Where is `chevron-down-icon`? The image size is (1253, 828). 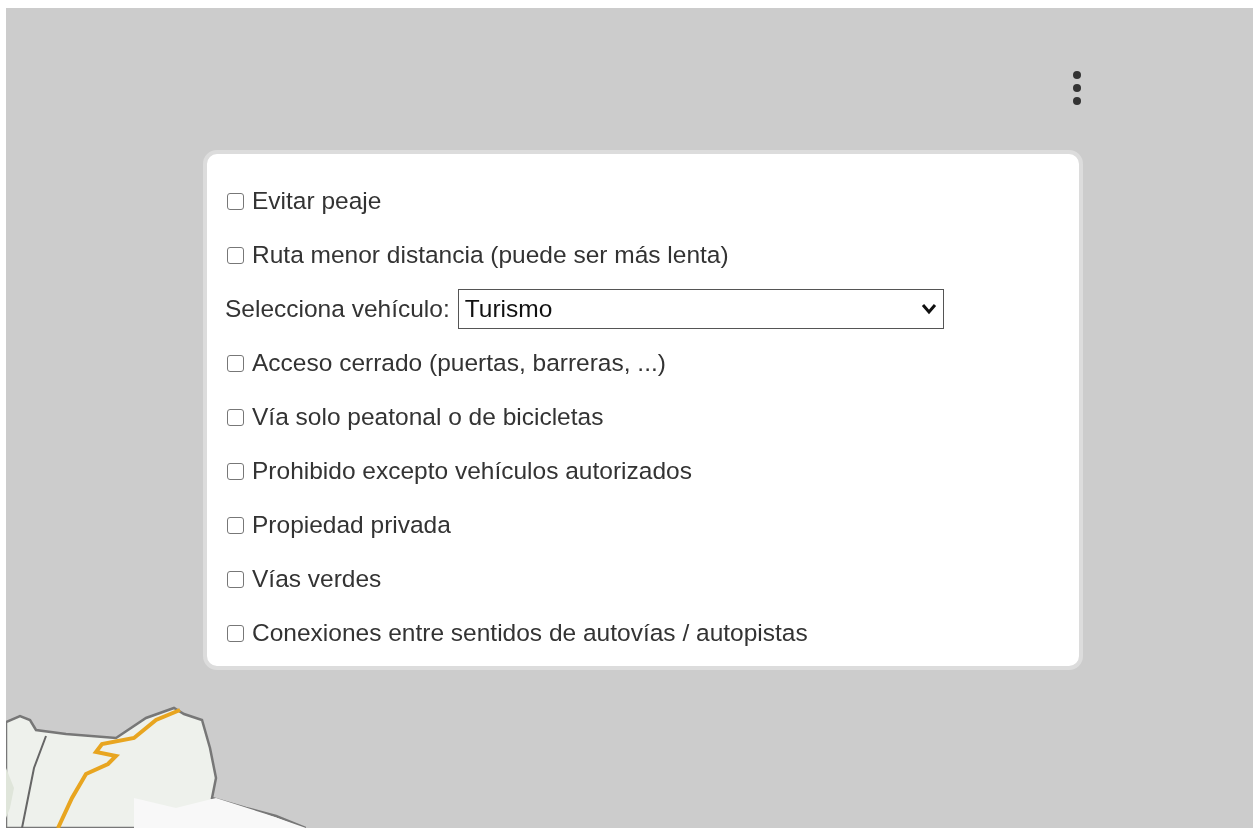 chevron-down-icon is located at coordinates (928, 309).